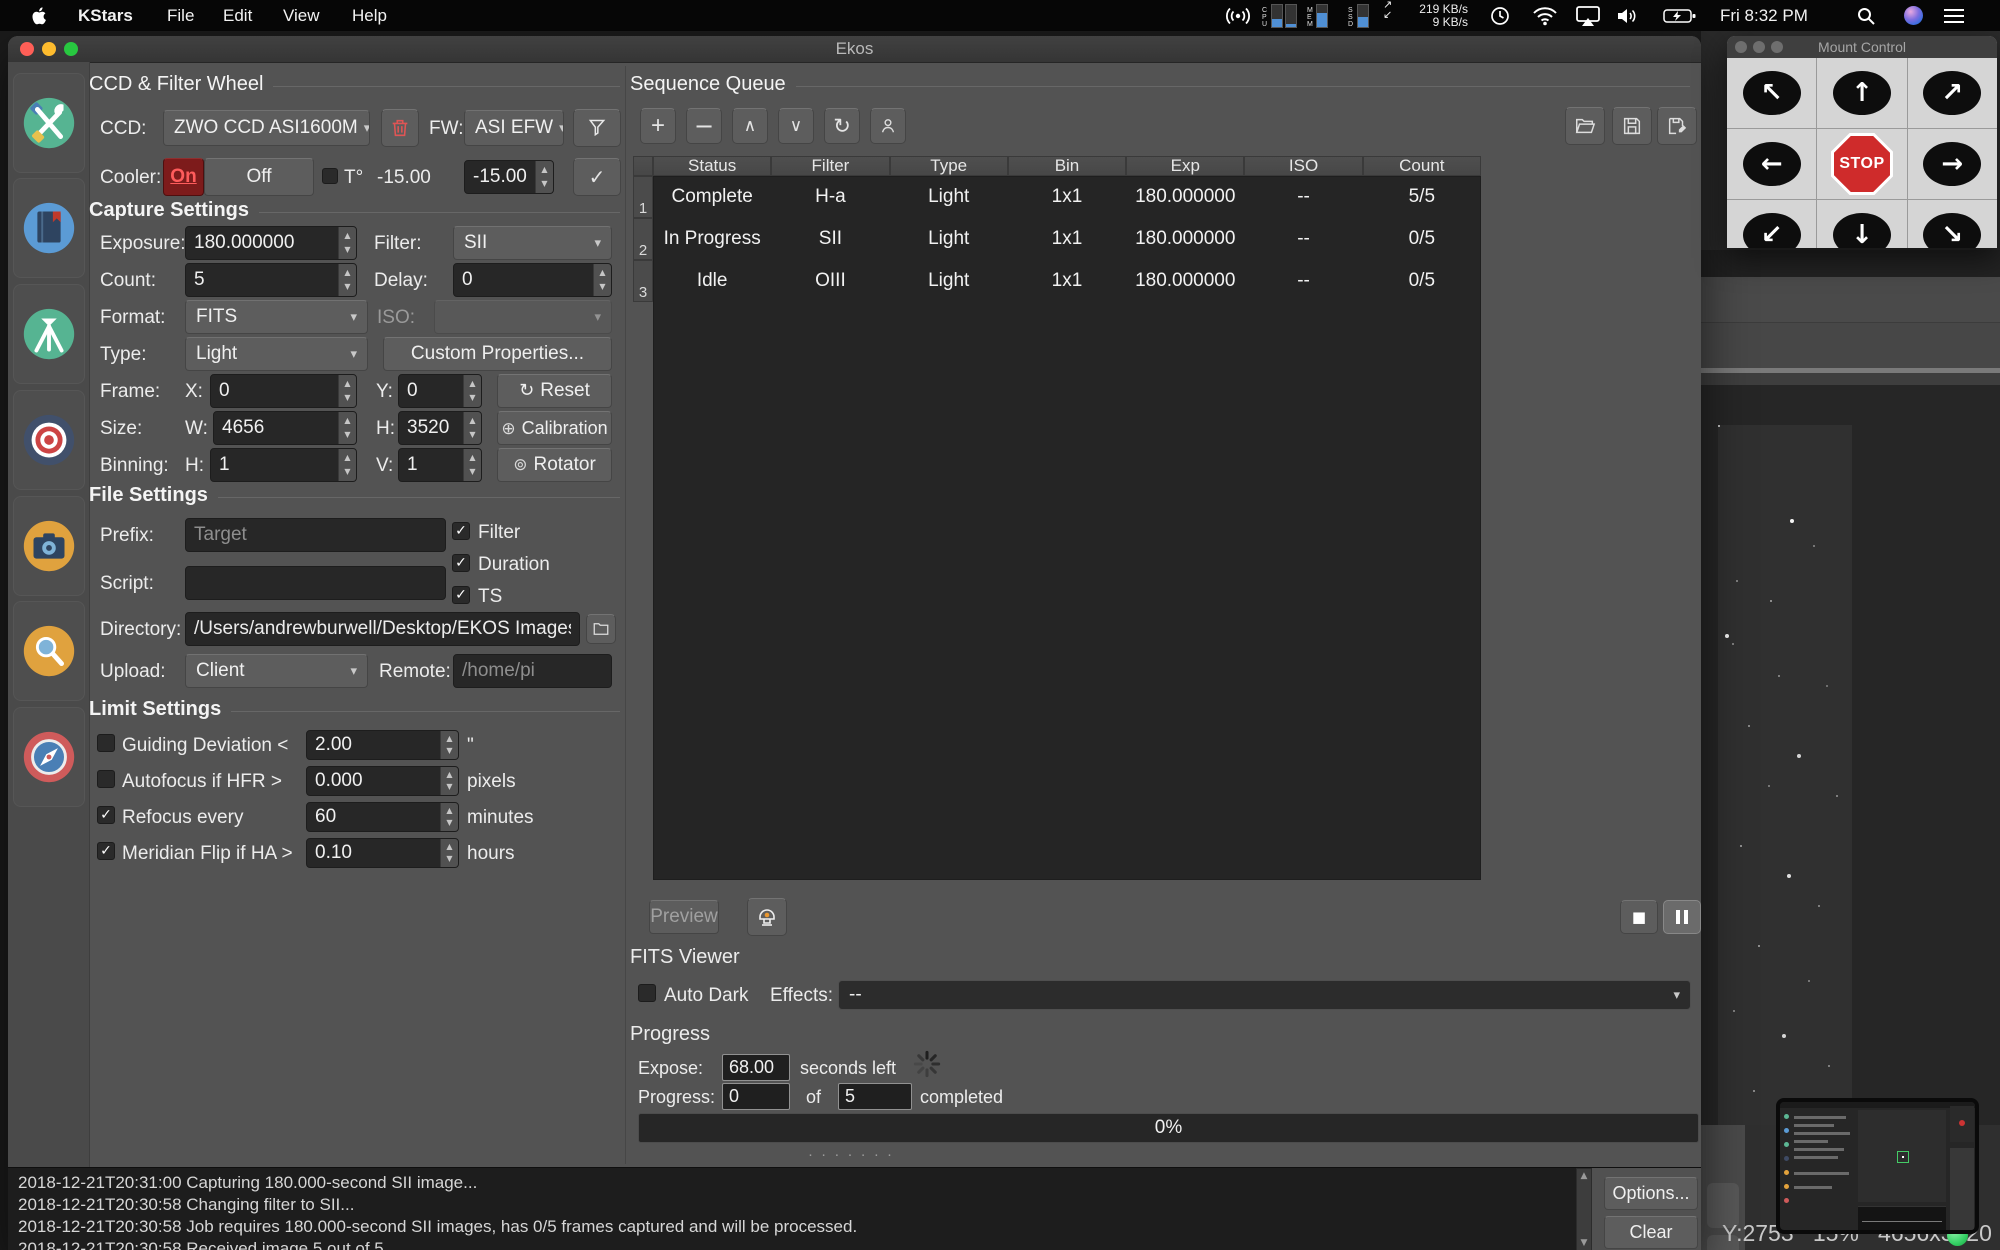  What do you see at coordinates (106, 815) in the screenshot?
I see `refocus-every-checkbox` at bounding box center [106, 815].